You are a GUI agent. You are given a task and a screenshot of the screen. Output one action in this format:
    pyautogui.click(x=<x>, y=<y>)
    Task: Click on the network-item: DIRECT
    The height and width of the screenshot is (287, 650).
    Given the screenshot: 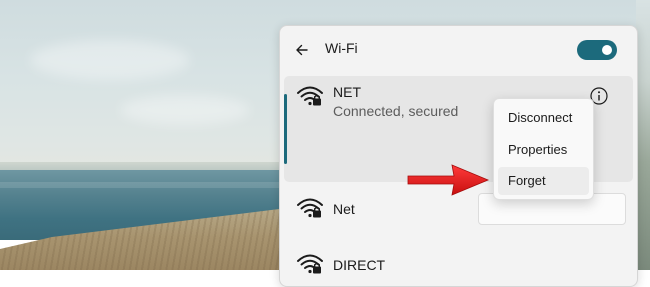 What is the action you would take?
    pyautogui.click(x=458, y=265)
    